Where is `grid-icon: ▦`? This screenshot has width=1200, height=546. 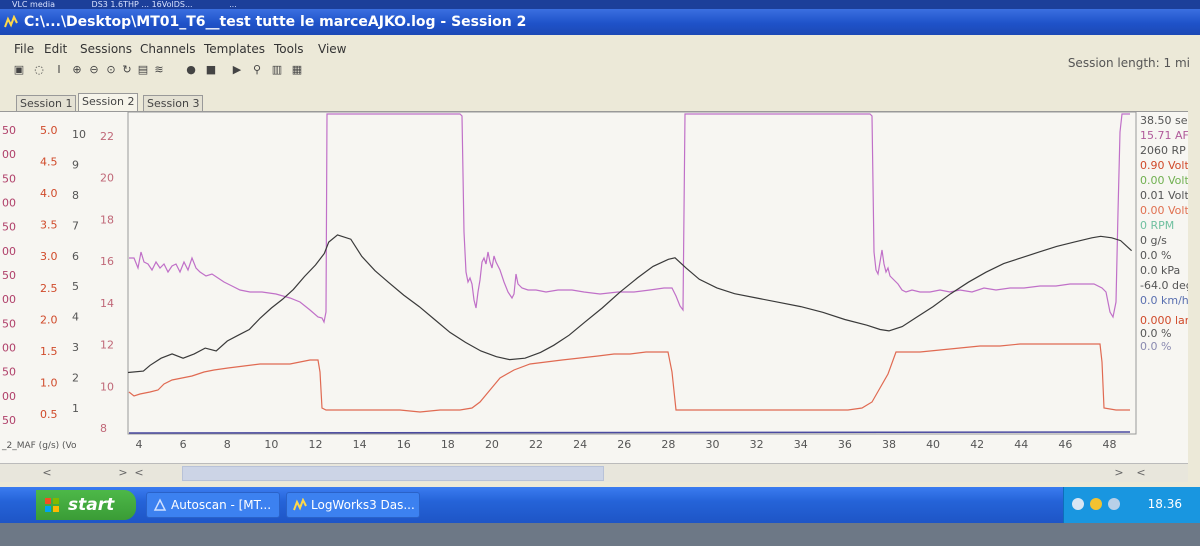 grid-icon: ▦ is located at coordinates (297, 70).